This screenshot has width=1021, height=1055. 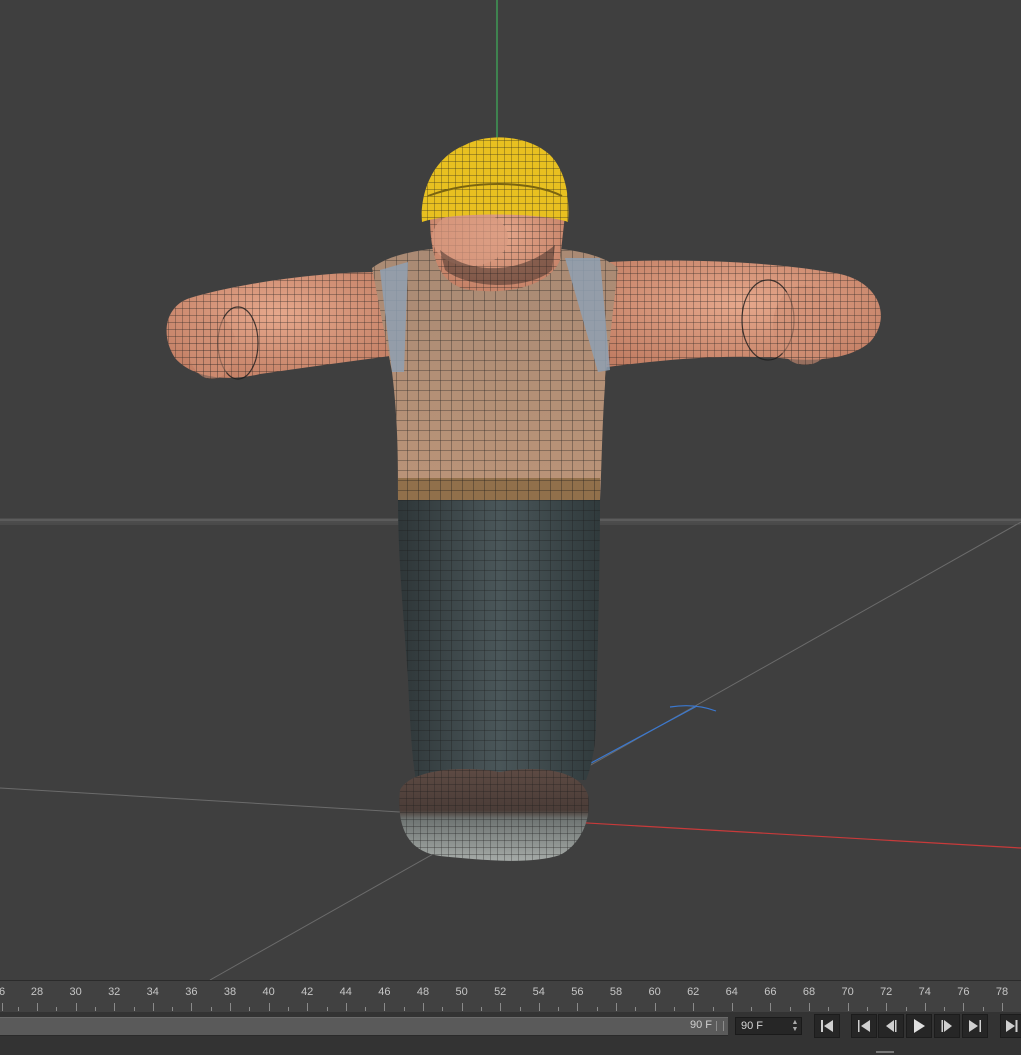 I want to click on timeline-tick-label: 62, so click(x=693, y=992).